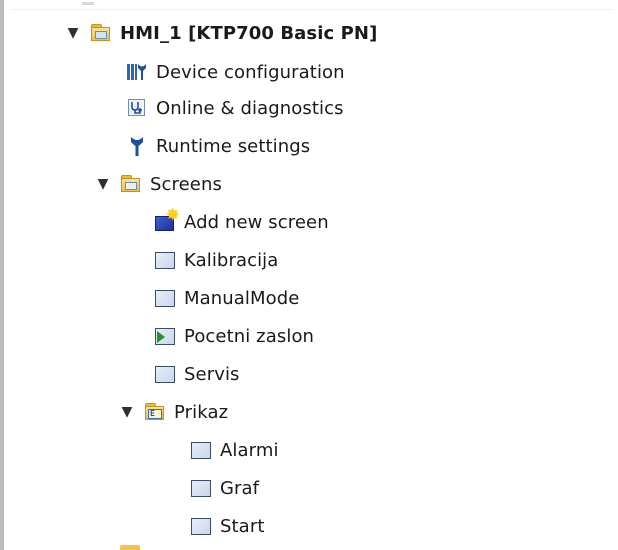 This screenshot has height=550, width=618. I want to click on tree-item-screen-graf: Graf, so click(224, 488).